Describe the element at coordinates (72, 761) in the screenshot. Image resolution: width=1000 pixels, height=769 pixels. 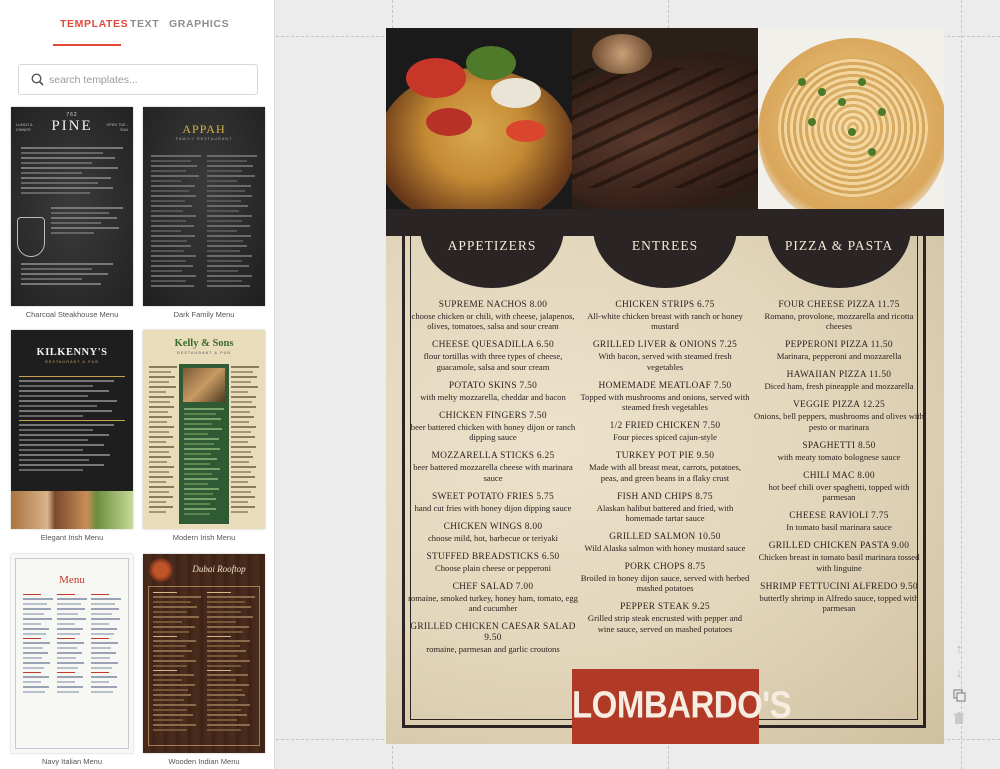
I see `template-label: Navy Italian Menu` at that location.